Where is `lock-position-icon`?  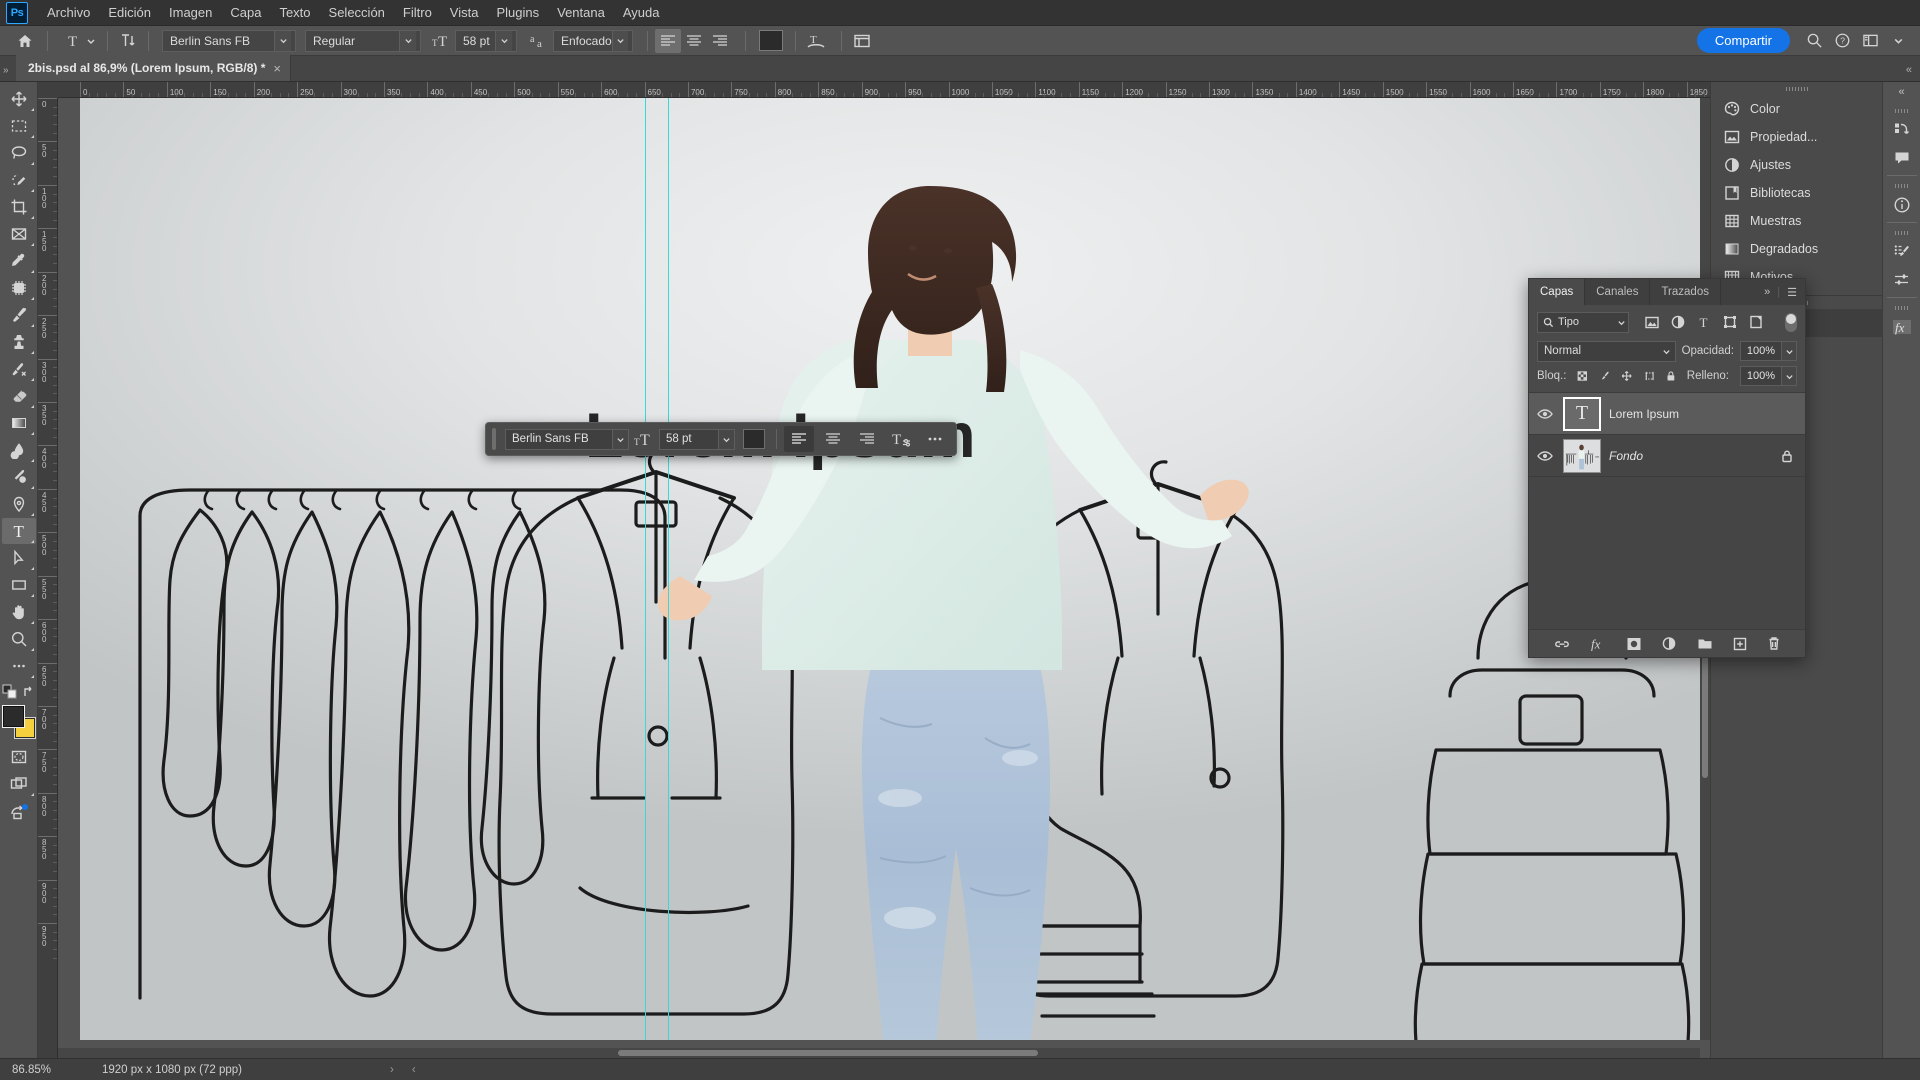 lock-position-icon is located at coordinates (1626, 376).